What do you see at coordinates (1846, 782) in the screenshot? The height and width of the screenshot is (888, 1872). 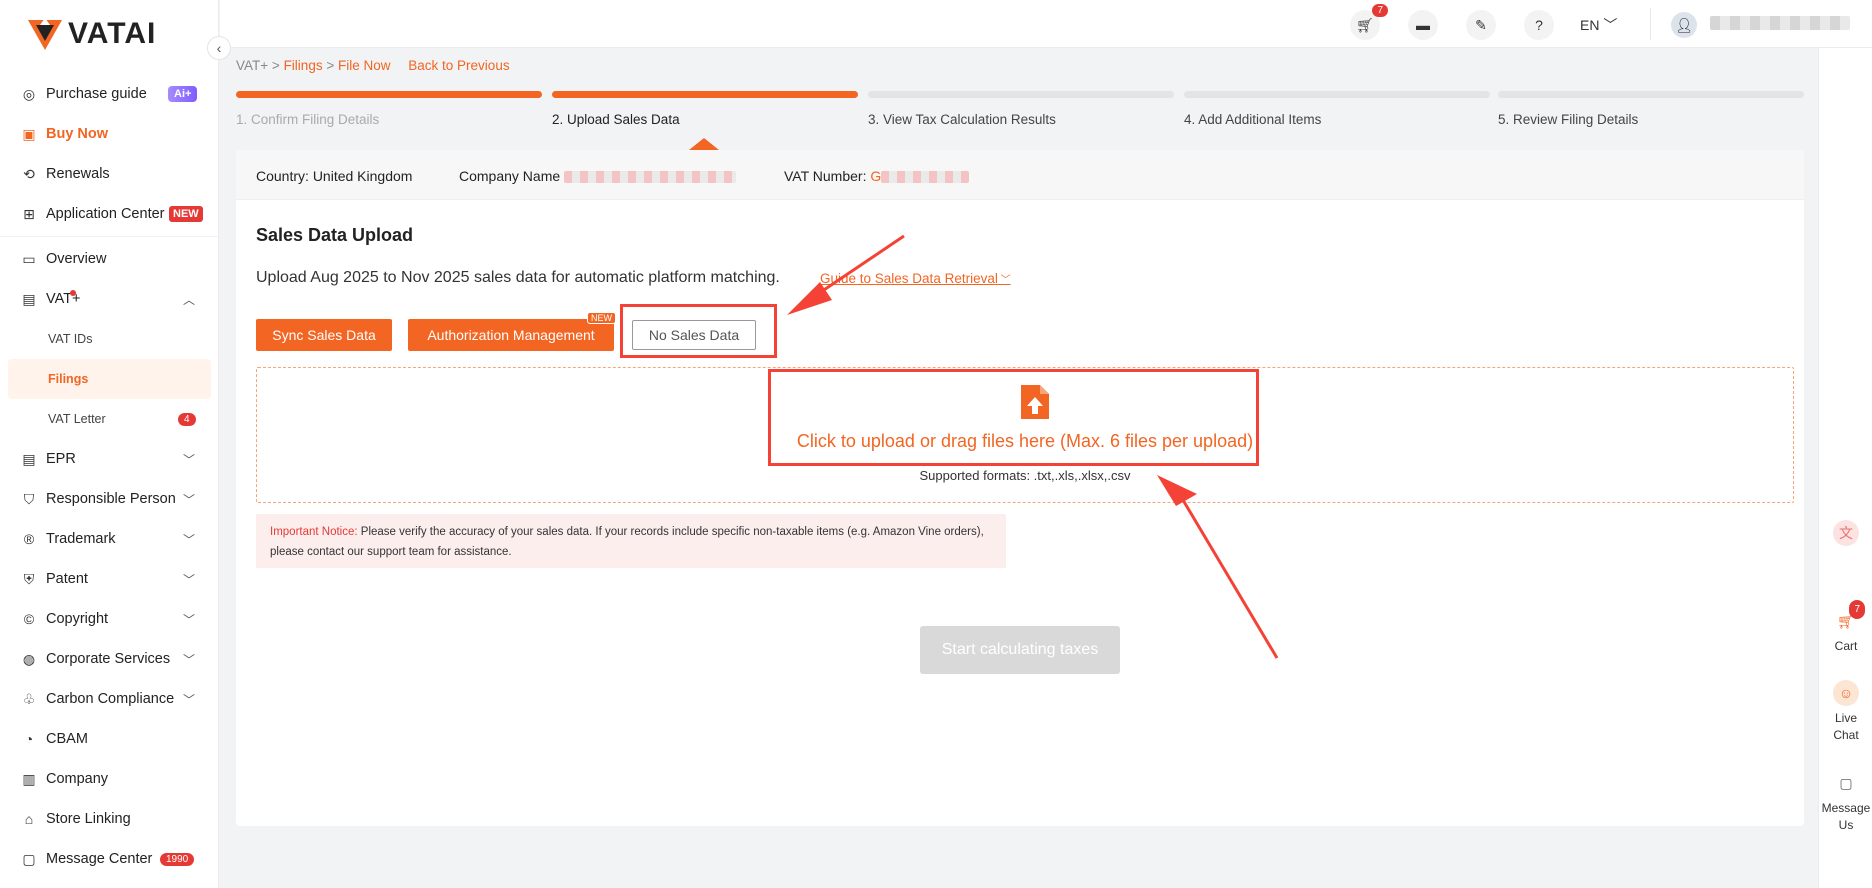 I see `chat-bubble-icon: ▢` at bounding box center [1846, 782].